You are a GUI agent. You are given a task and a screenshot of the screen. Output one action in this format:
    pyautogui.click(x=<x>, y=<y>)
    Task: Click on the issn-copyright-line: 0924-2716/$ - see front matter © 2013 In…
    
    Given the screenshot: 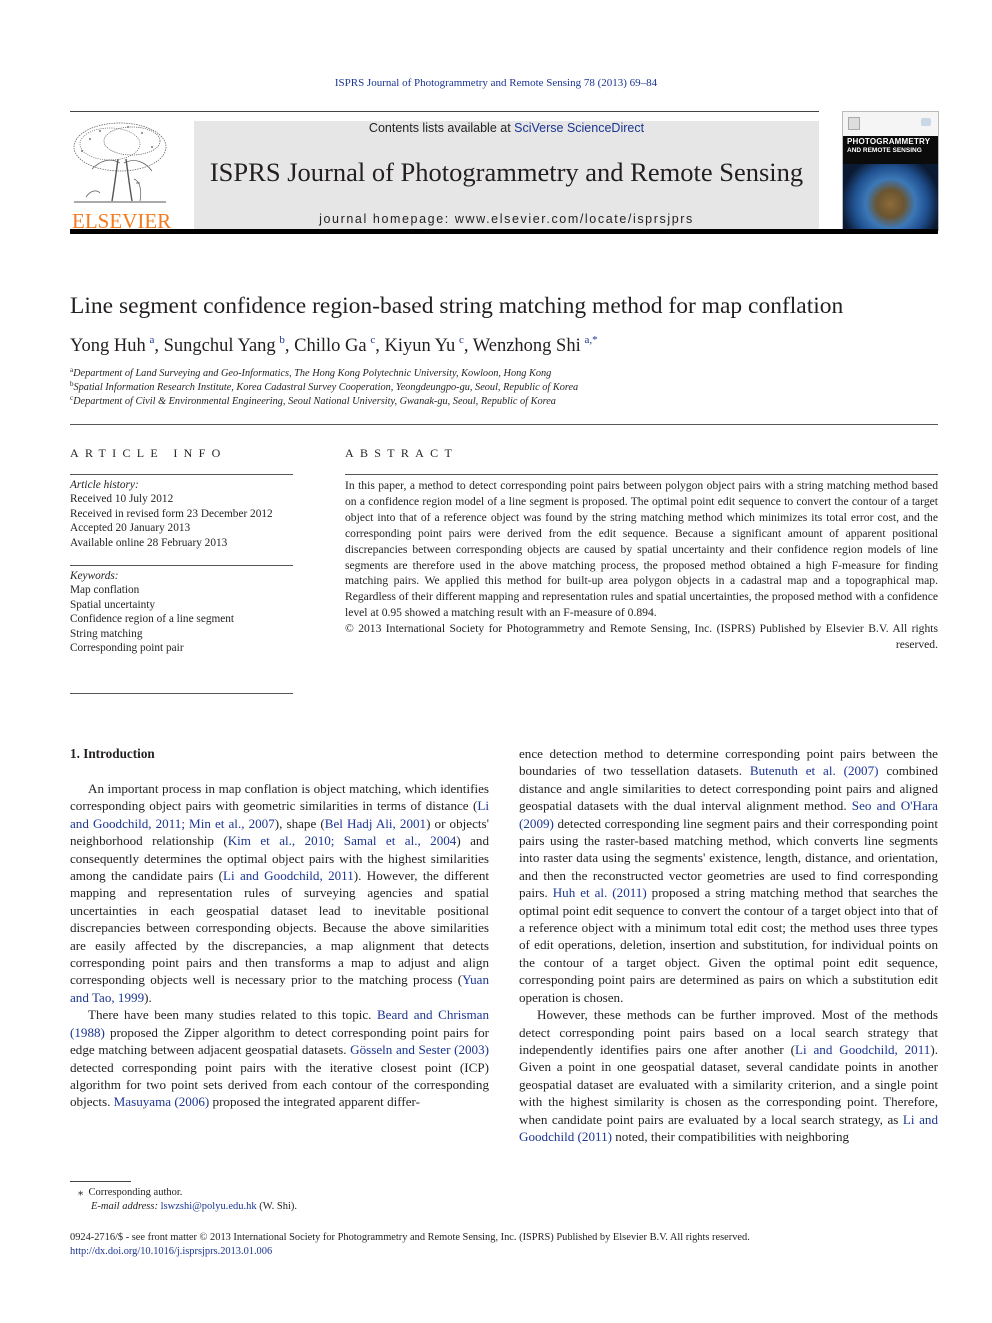 What is the action you would take?
    pyautogui.click(x=410, y=1237)
    